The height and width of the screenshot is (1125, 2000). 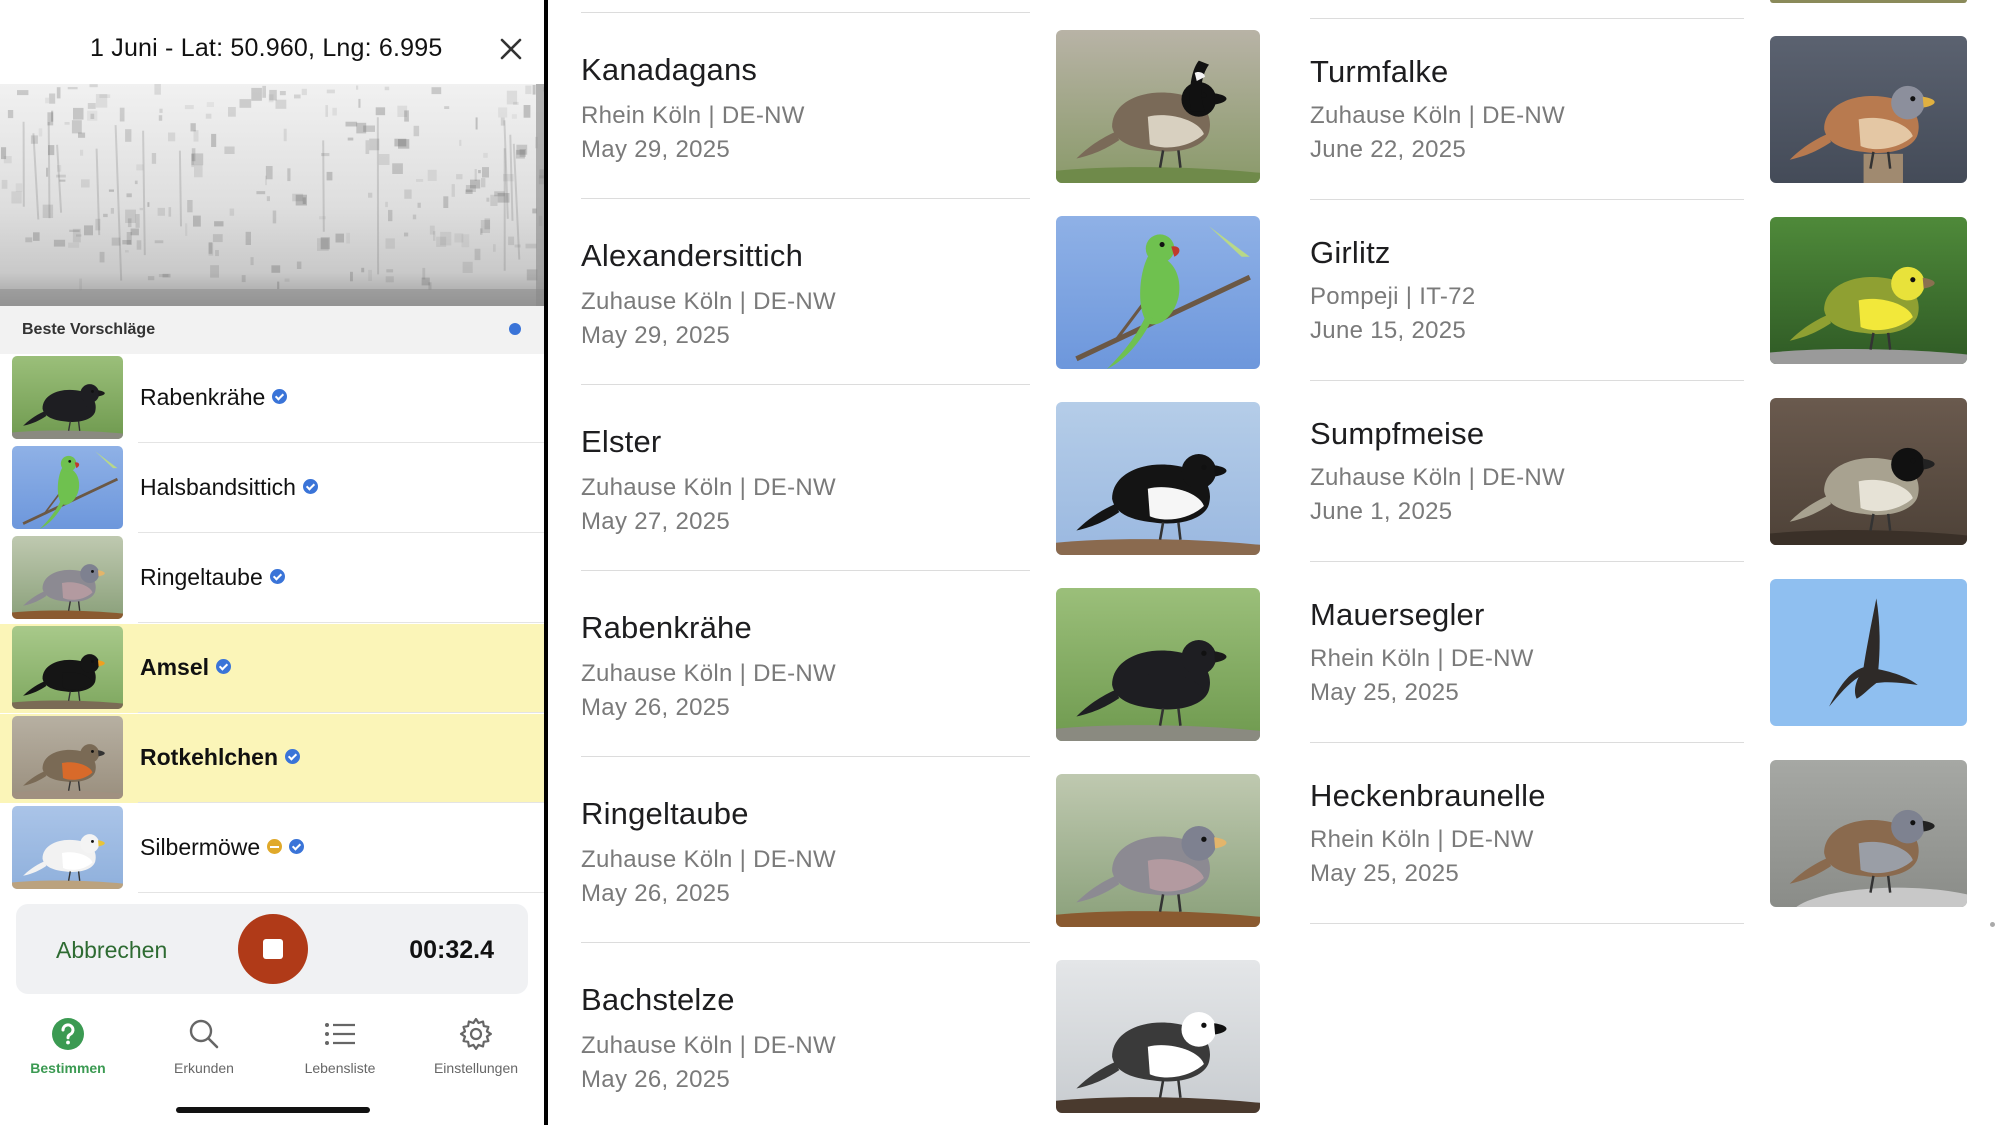 I want to click on cancel-button: Abbrechen, so click(x=111, y=950).